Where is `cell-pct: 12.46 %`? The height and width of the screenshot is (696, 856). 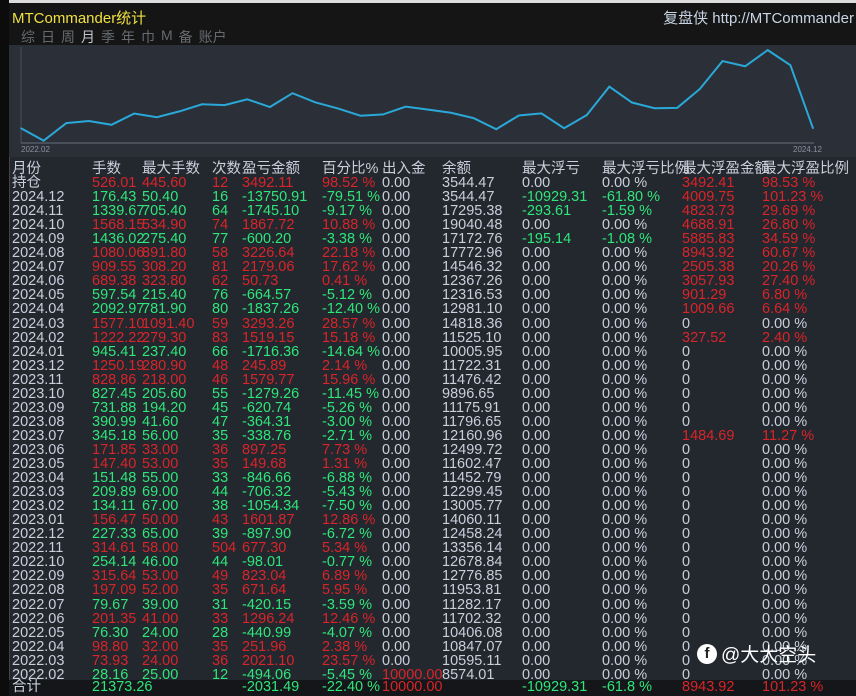
cell-pct: 12.46 % is located at coordinates (349, 618).